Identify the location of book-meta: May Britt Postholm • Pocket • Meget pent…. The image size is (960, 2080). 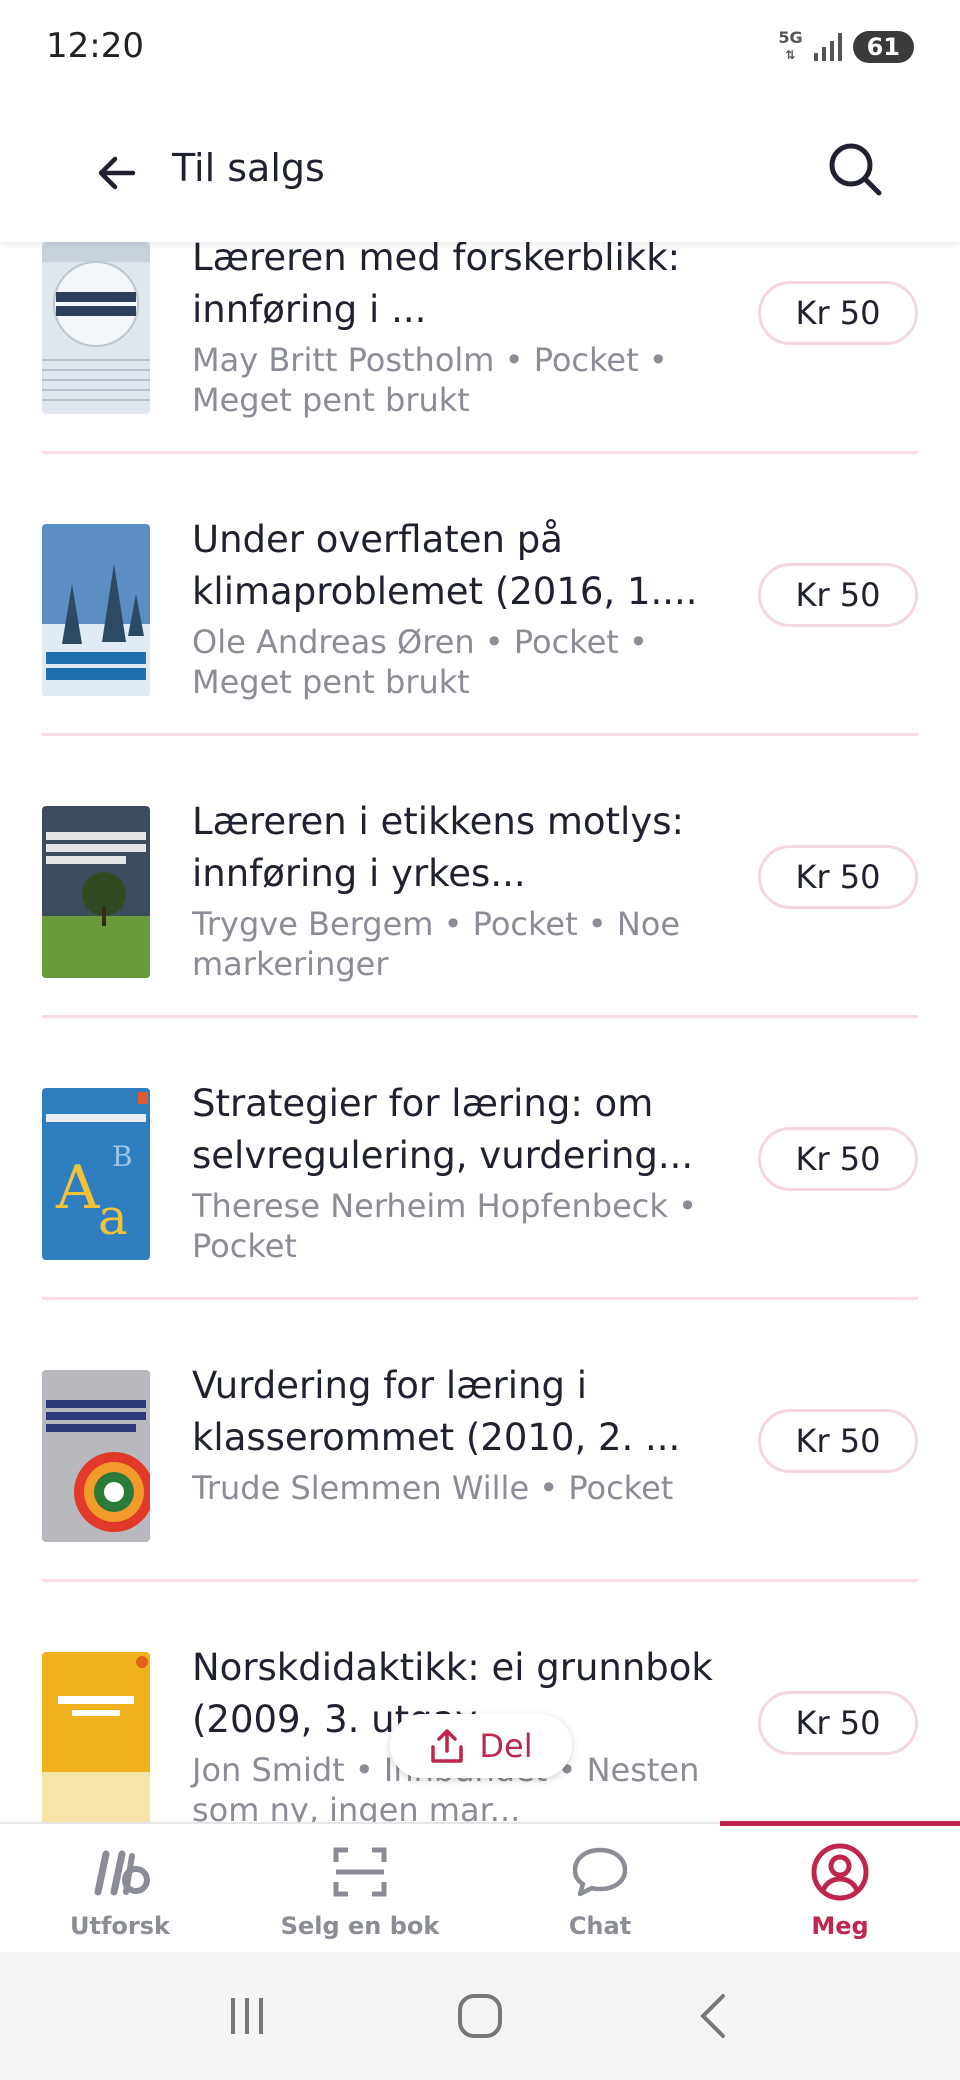
(430, 380).